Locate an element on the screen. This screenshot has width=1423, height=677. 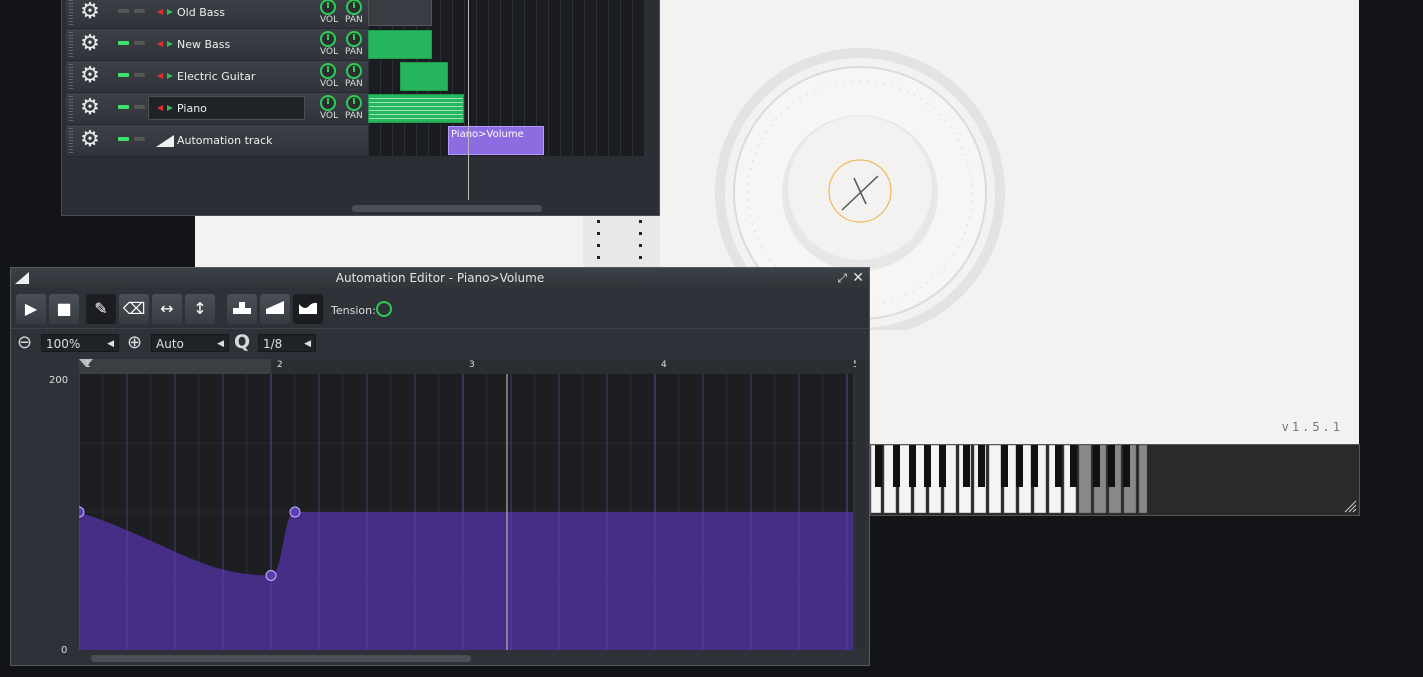
stop-button: ■ is located at coordinates (64, 309).